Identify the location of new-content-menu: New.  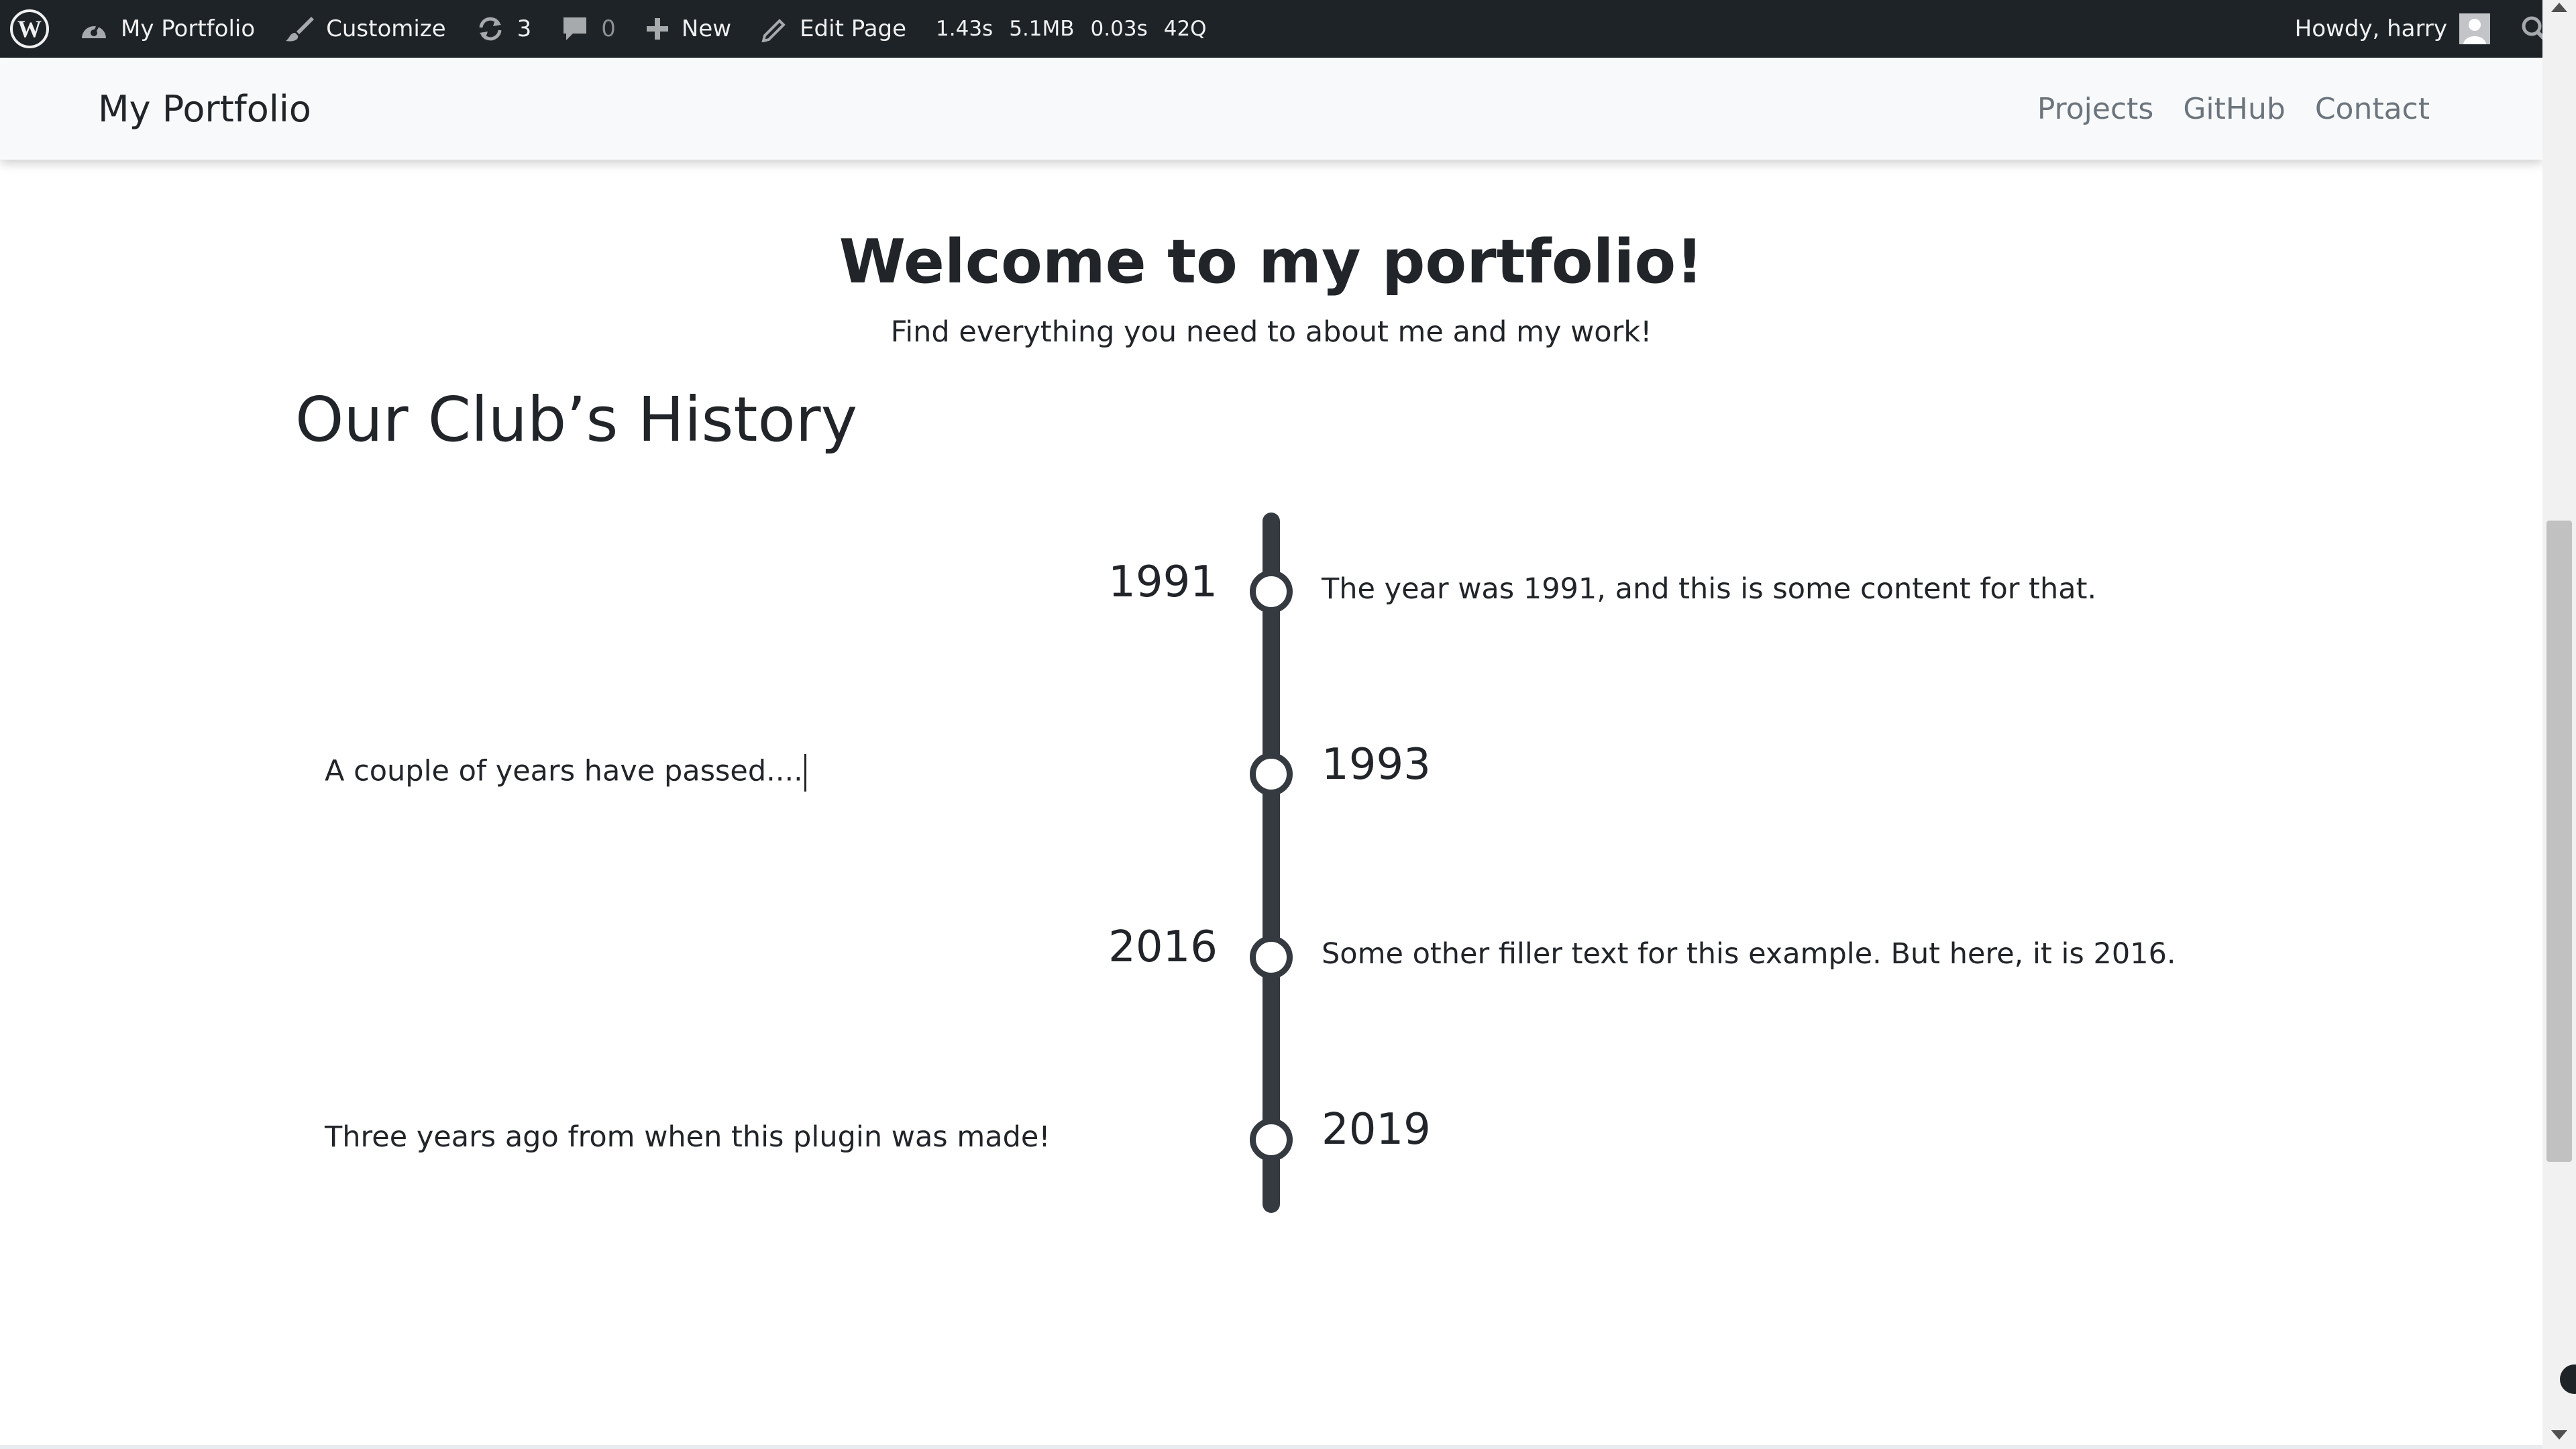
(688, 29).